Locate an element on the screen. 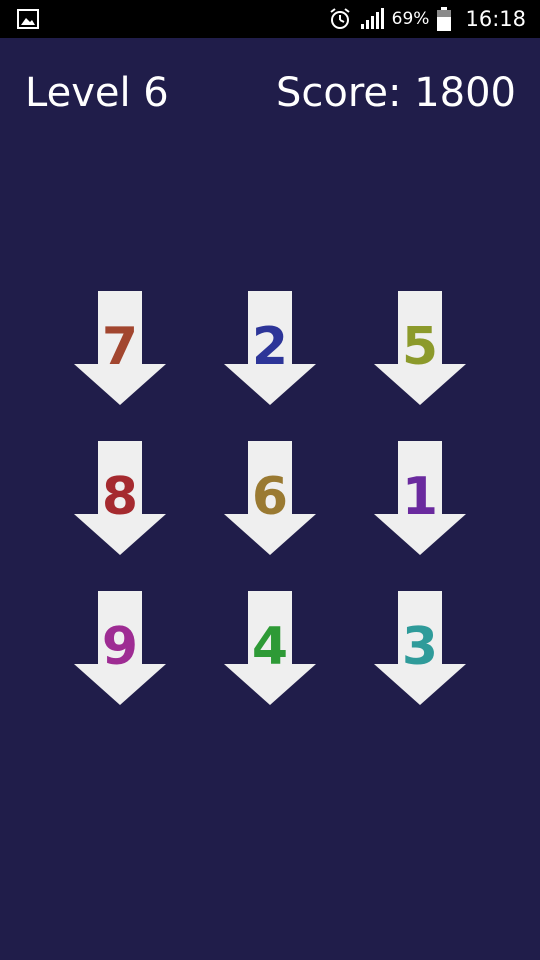 This screenshot has height=960, width=540. arrow-tile: 1 is located at coordinates (420, 498).